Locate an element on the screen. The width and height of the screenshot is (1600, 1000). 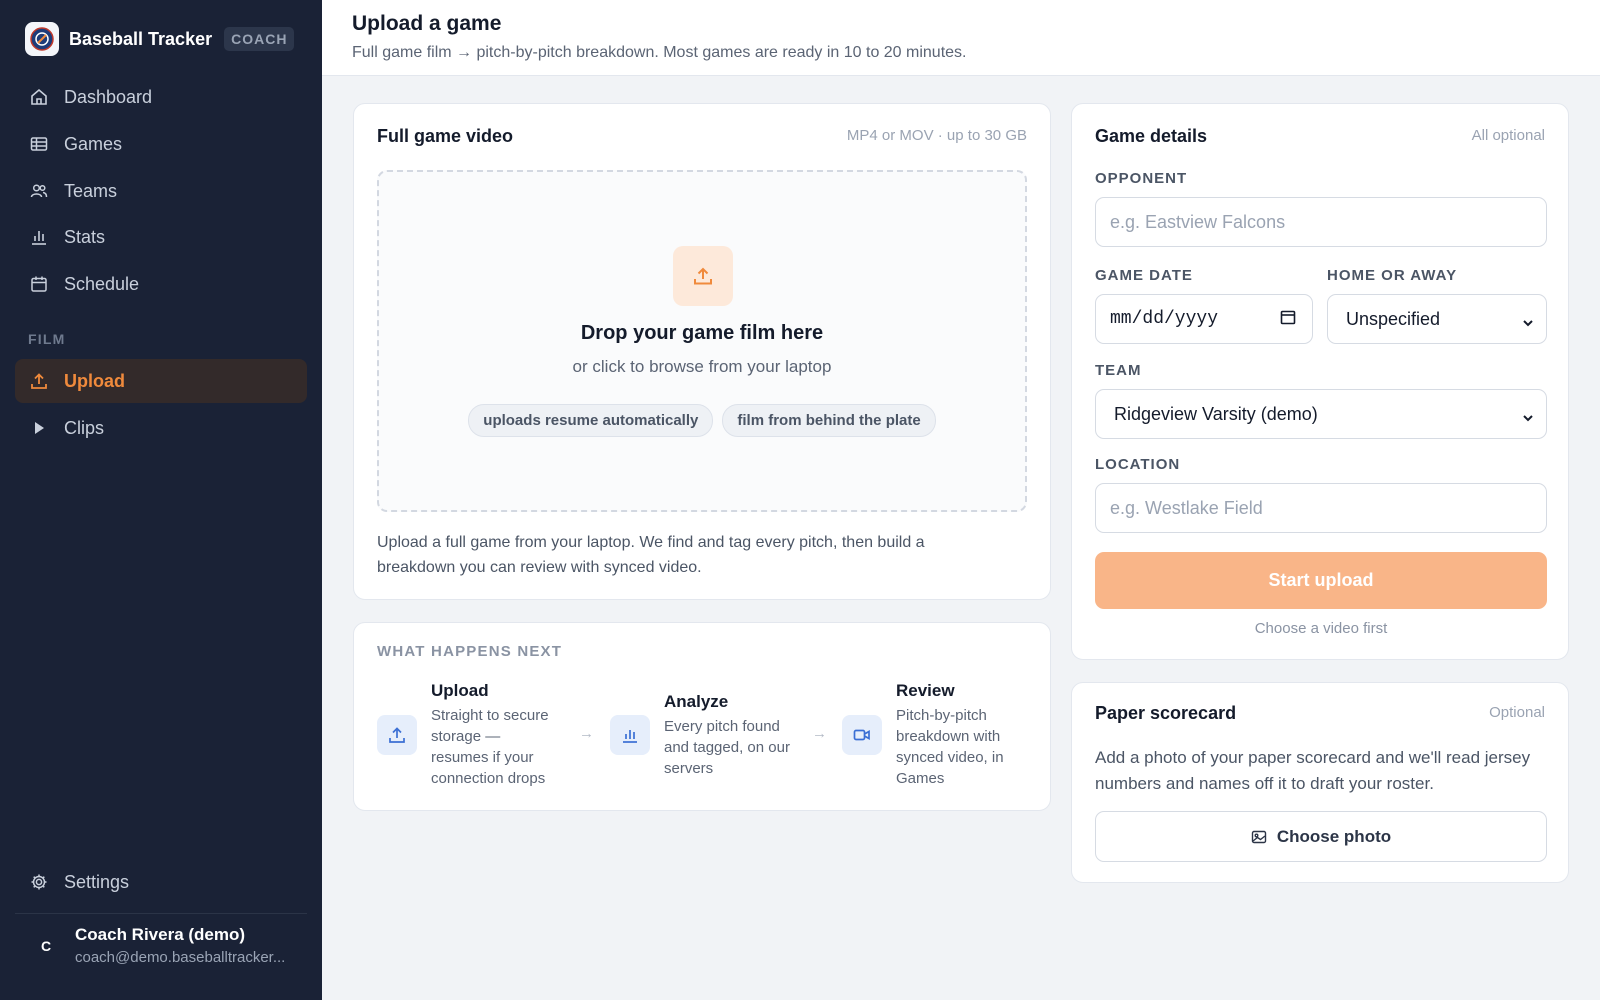
chip-film-tip: film from behind the plate is located at coordinates (829, 420).